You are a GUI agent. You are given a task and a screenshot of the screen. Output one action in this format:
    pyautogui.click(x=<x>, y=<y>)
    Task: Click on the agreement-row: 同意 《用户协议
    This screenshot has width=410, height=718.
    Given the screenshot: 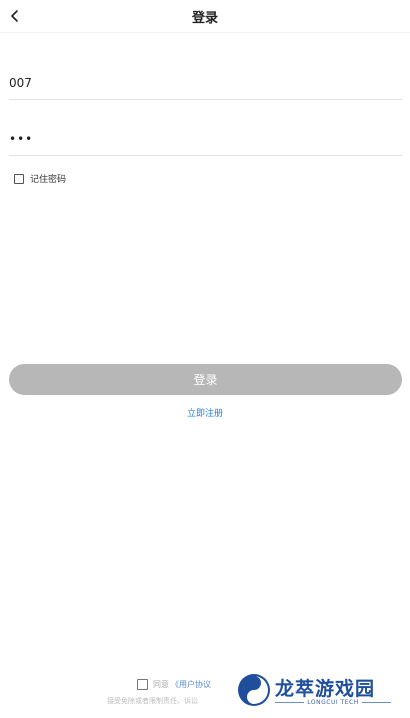 What is the action you would take?
    pyautogui.click(x=174, y=684)
    